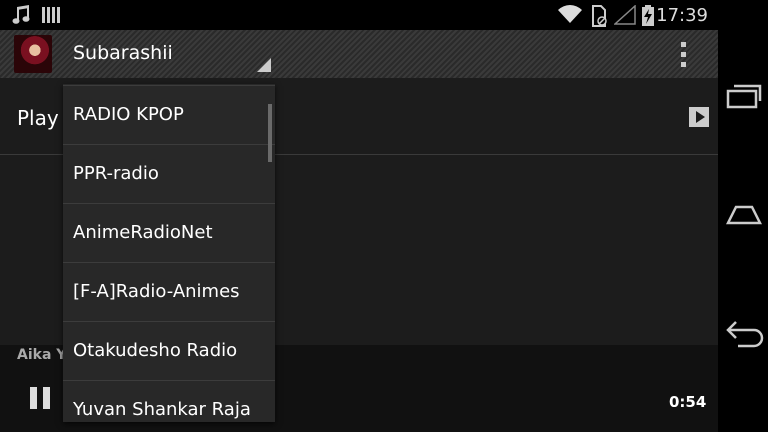 Image resolution: width=768 pixels, height=432 pixels. I want to click on navigation-bar, so click(743, 216).